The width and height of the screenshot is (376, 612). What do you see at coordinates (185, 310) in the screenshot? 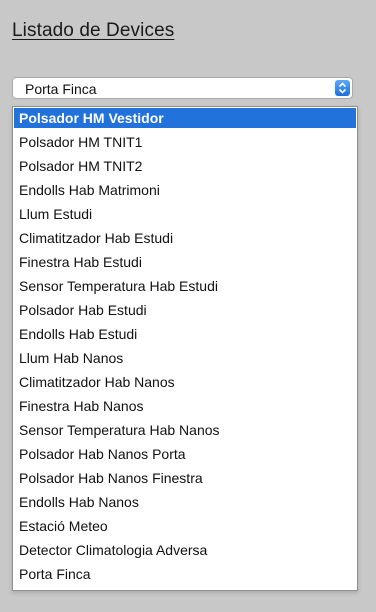
I see `dropdown-option: Polsador Hab Estudi` at bounding box center [185, 310].